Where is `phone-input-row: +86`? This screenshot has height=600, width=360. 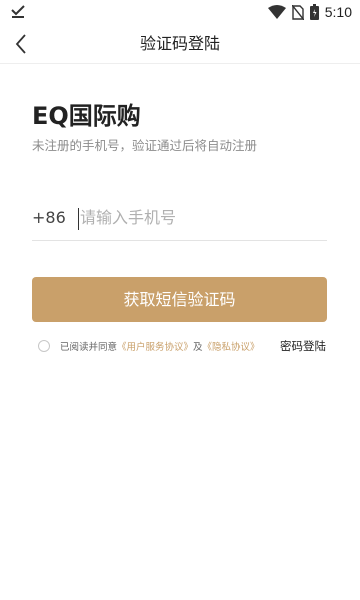 phone-input-row: +86 is located at coordinates (179, 219).